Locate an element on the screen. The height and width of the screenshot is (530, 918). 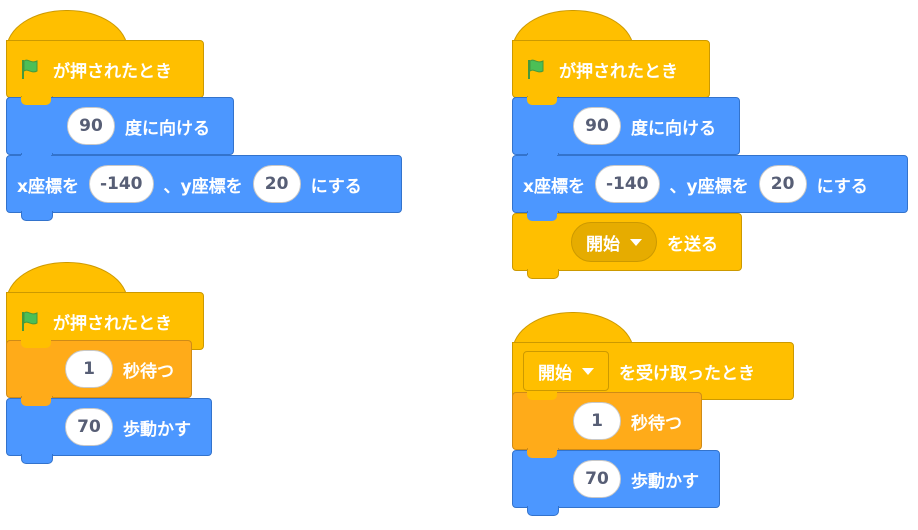
script-4: 開始 を受け取ったとき 1 秒待つ 70 歩動かす is located at coordinates (657, 417).